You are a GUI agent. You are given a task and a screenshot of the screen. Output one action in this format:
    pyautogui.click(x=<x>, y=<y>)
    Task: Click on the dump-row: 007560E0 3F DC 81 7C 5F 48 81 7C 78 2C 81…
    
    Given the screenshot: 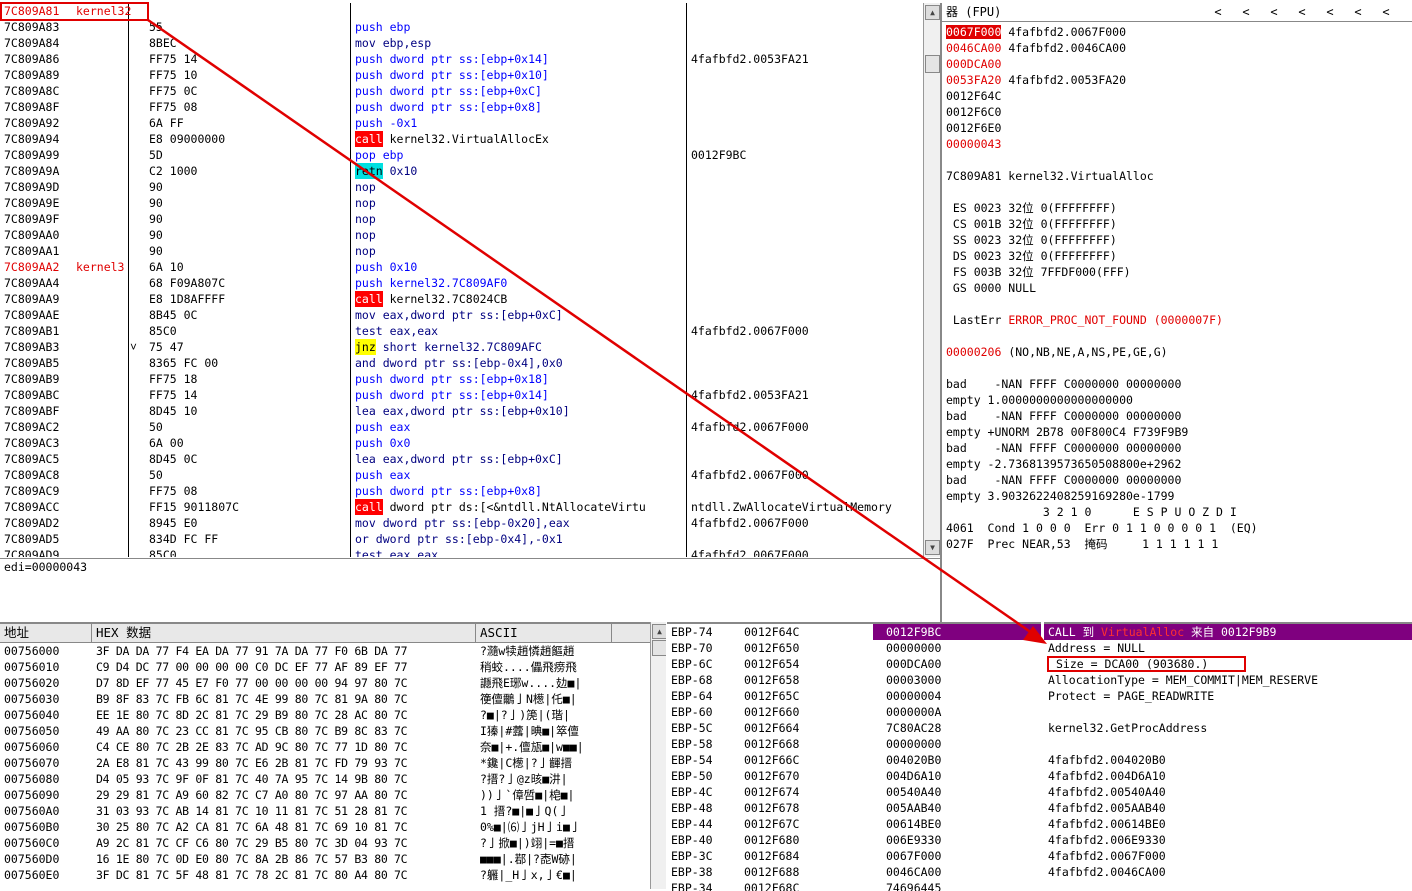 What is the action you would take?
    pyautogui.click(x=325, y=875)
    